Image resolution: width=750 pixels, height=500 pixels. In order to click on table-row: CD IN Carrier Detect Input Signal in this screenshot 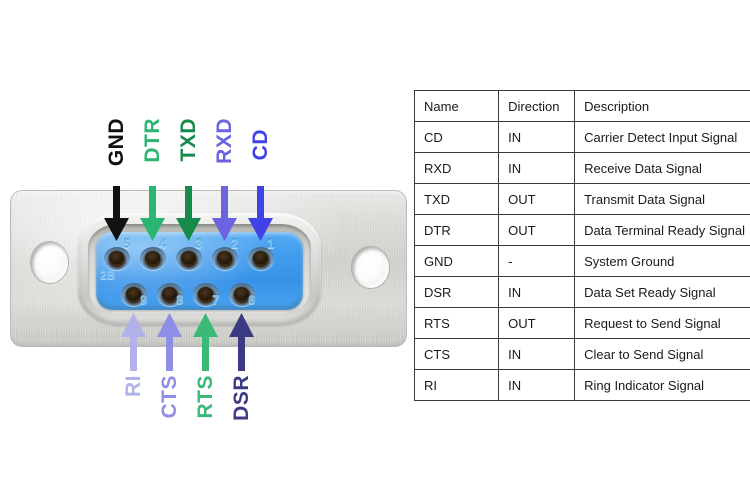, I will do `click(581, 137)`.